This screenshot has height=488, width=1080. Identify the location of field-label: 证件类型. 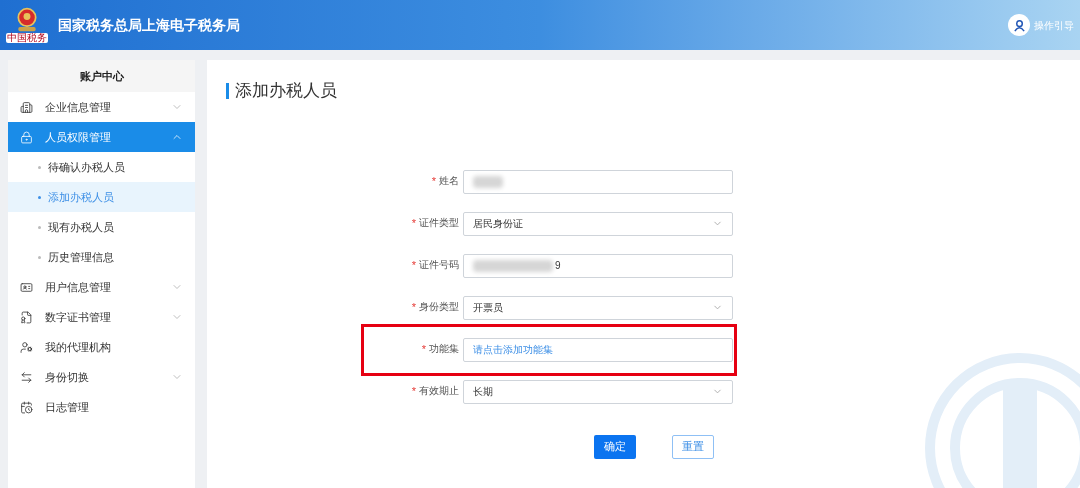
(439, 223).